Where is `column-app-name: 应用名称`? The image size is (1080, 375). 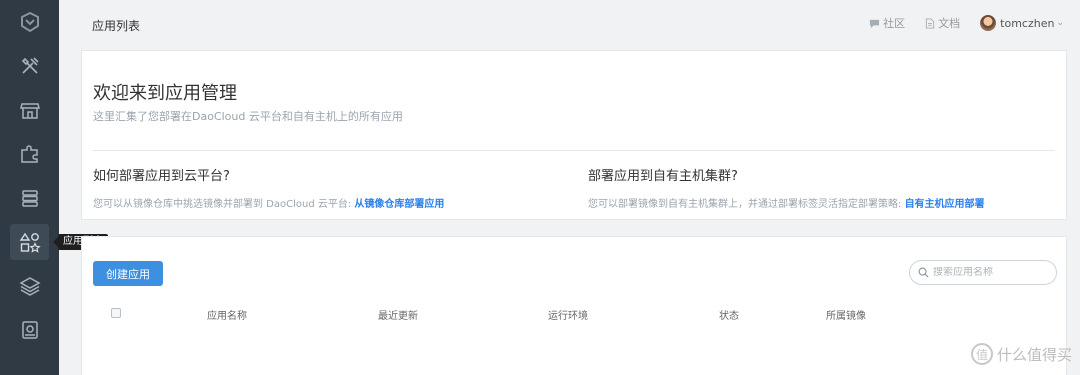
column-app-name: 应用名称 is located at coordinates (227, 314).